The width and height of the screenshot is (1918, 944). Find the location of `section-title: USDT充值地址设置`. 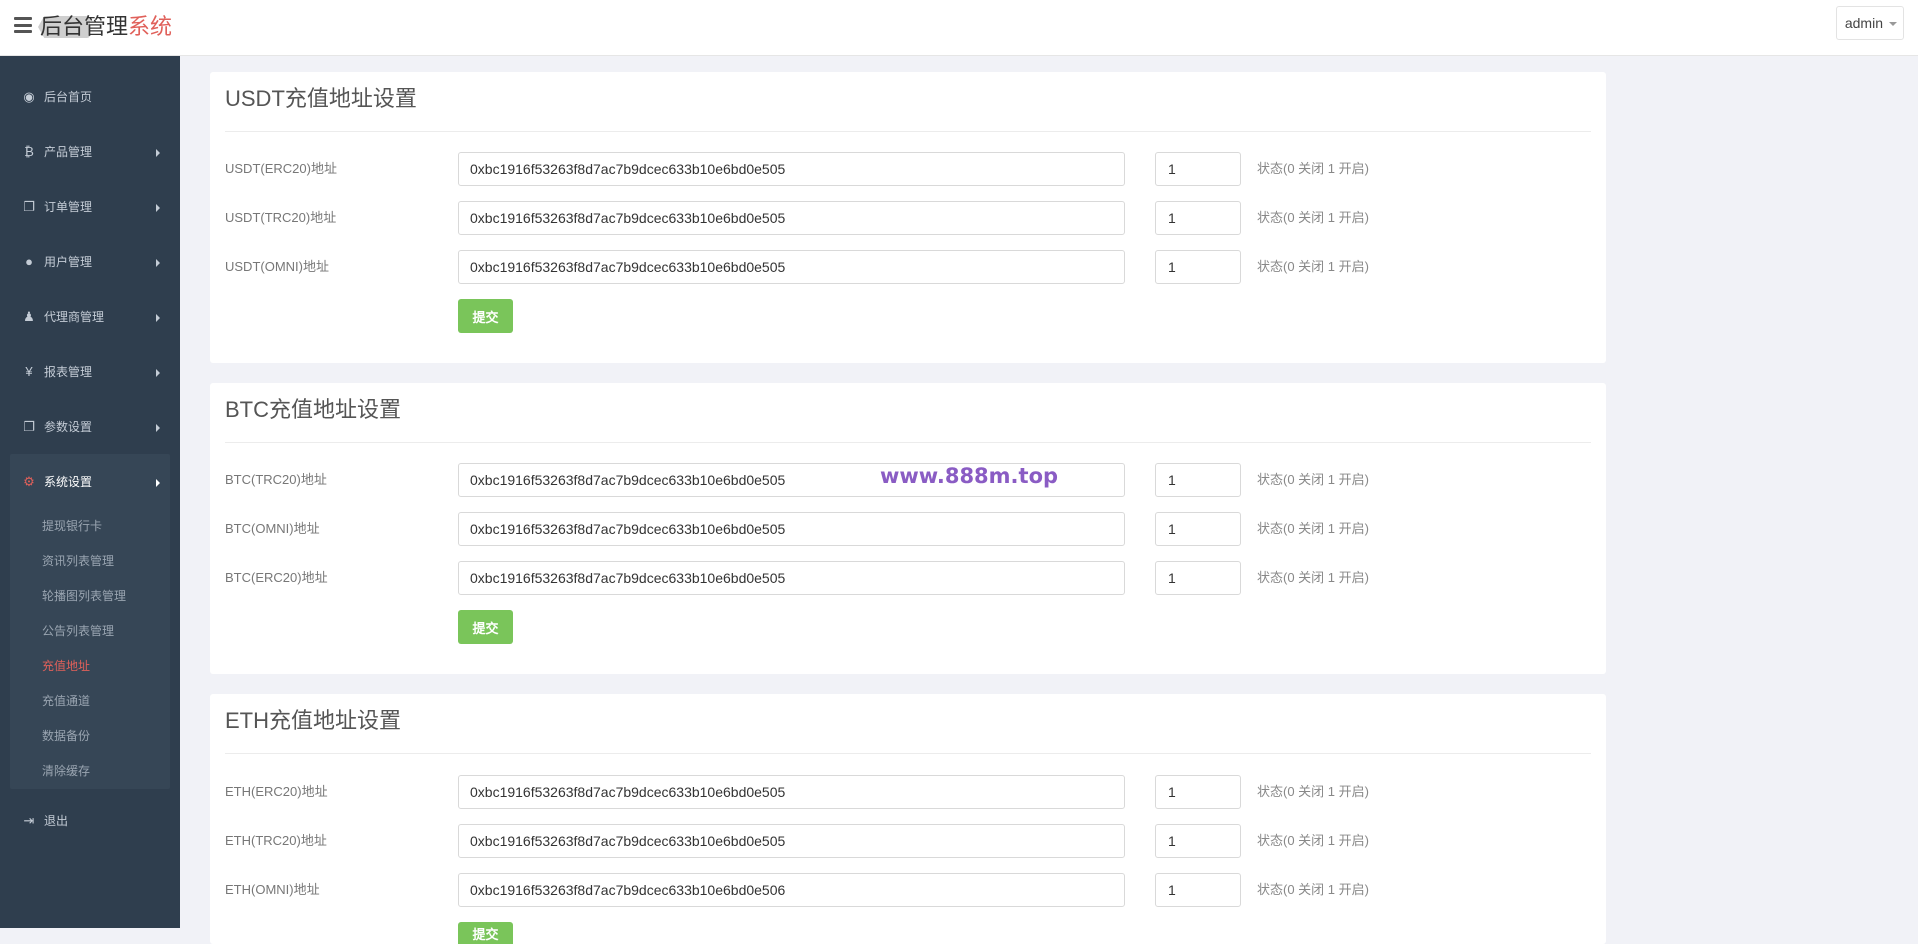

section-title: USDT充值地址设置 is located at coordinates (321, 98).